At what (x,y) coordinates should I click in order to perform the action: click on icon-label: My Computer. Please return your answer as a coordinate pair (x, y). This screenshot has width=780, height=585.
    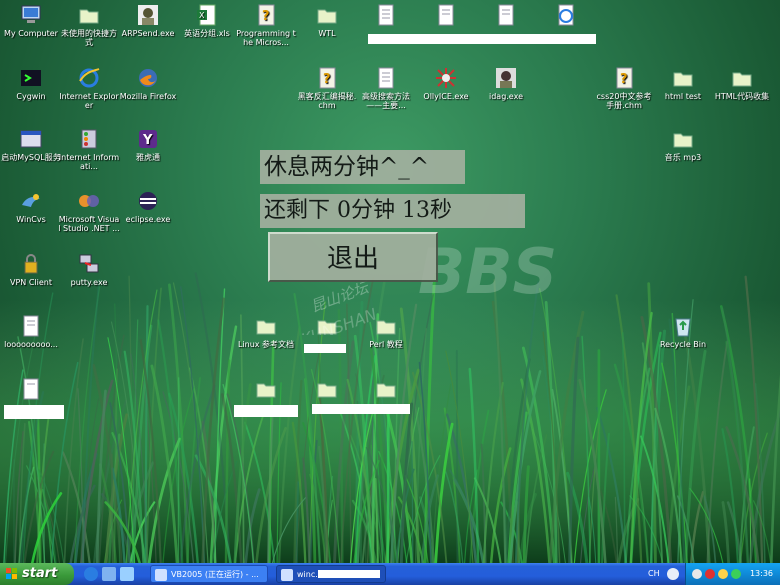
    Looking at the image, I should click on (31, 33).